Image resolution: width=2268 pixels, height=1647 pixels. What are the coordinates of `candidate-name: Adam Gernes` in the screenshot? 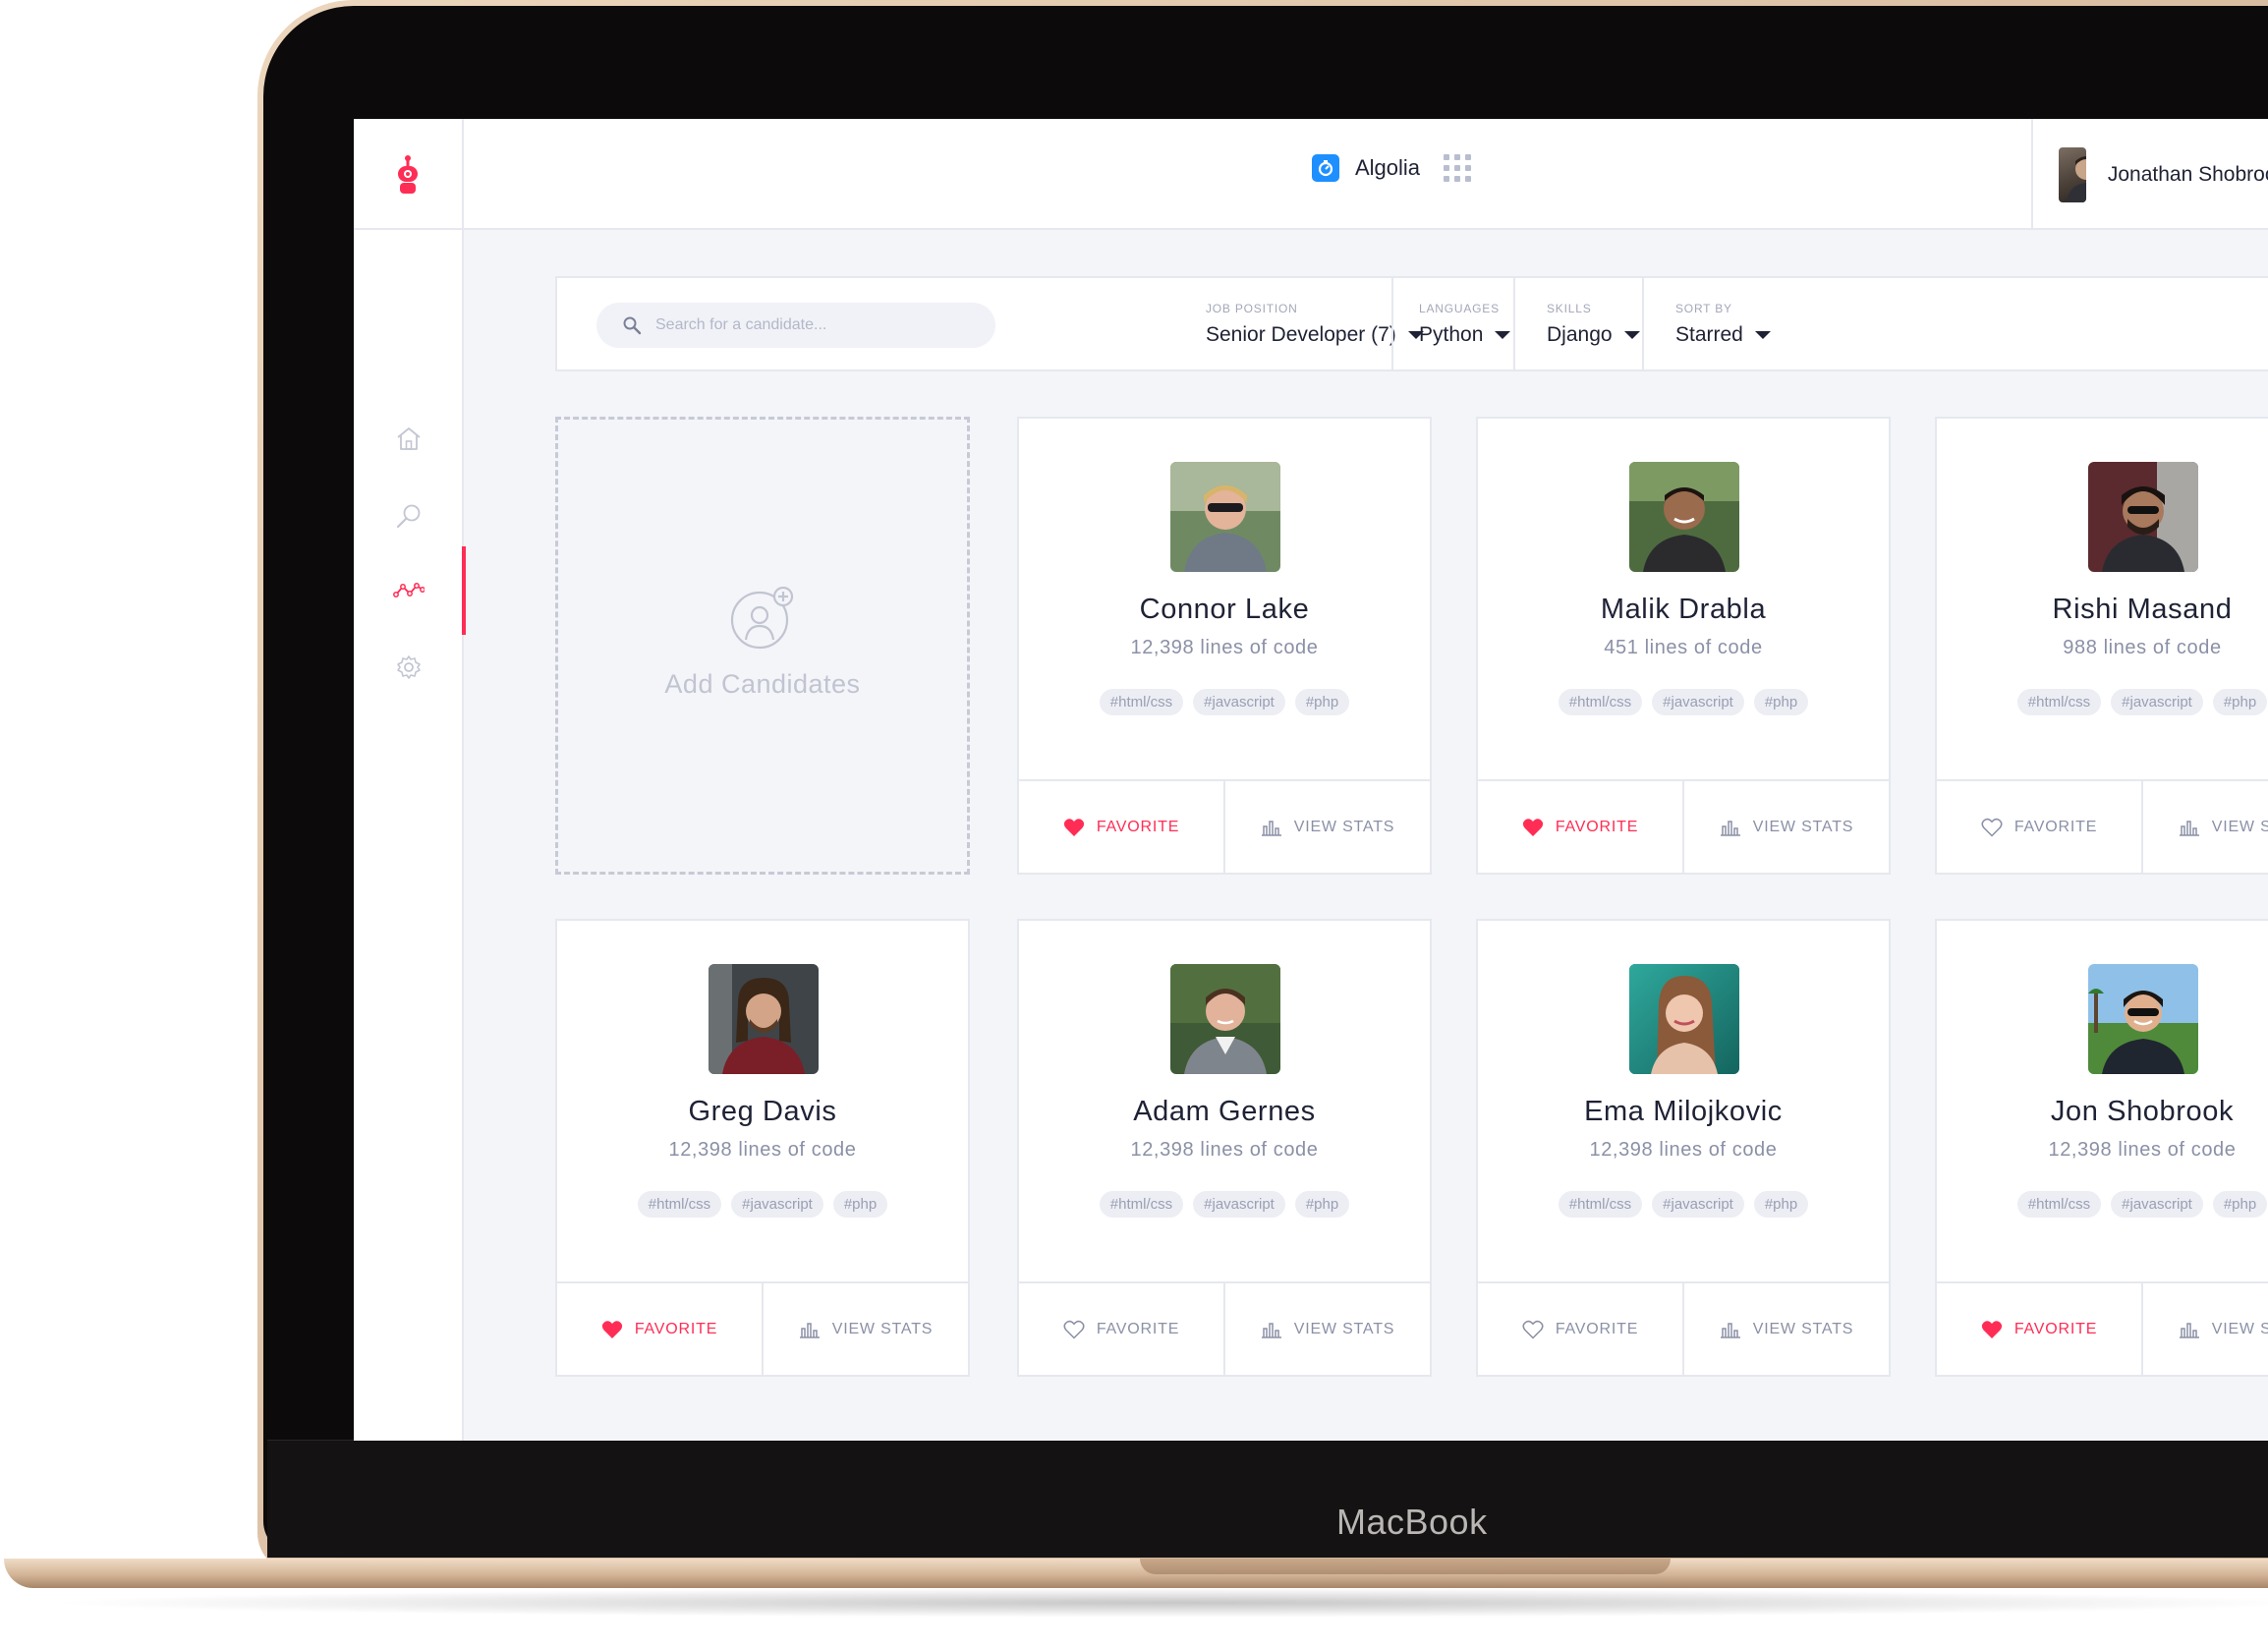 It's located at (1225, 1111).